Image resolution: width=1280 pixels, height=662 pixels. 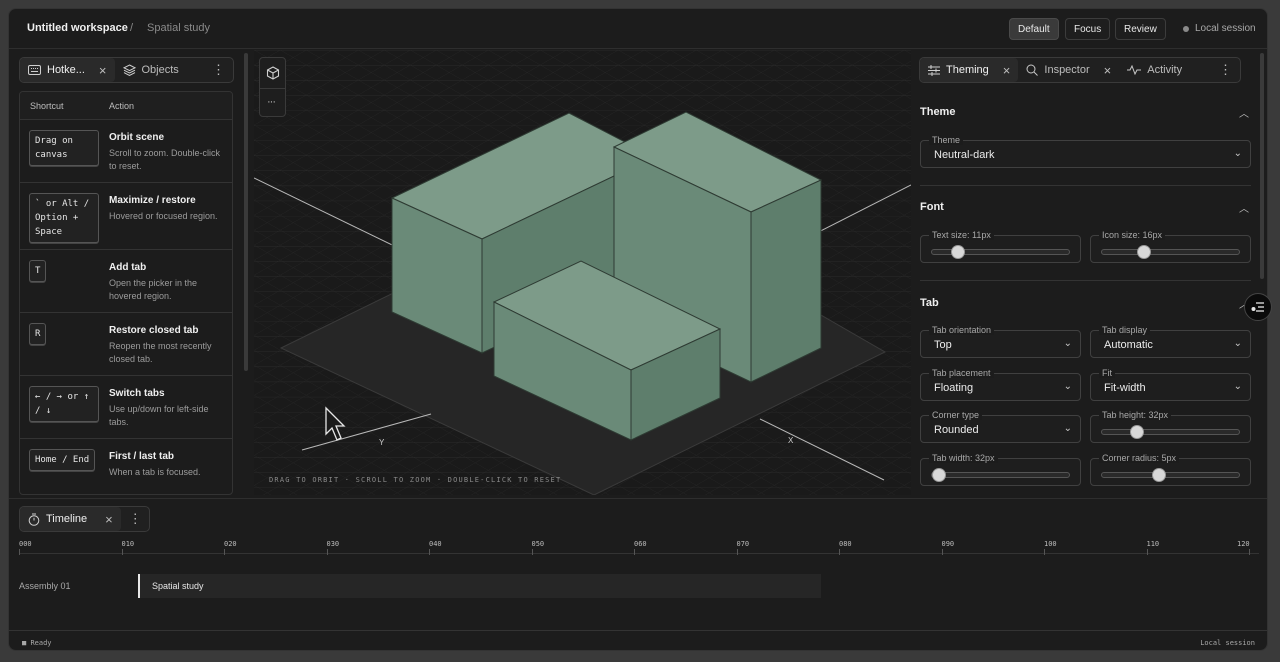 I want to click on tab-timeline: Timeline ×, so click(x=70, y=519).